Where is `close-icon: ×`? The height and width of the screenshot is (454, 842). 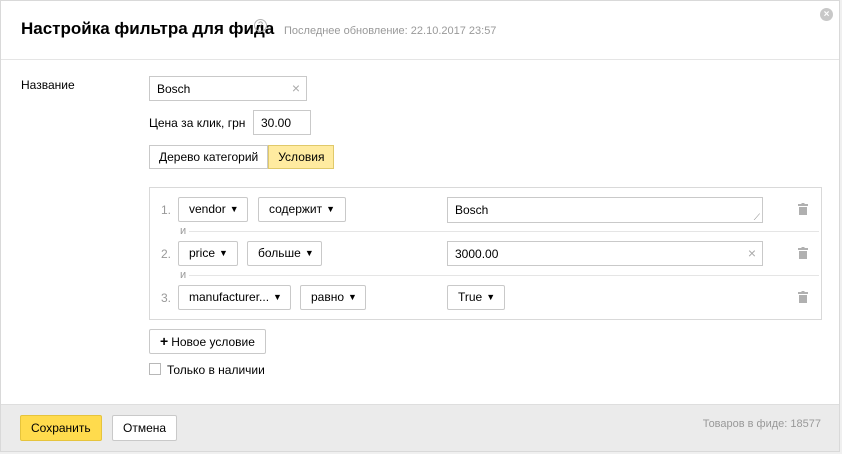 close-icon: × is located at coordinates (826, 14).